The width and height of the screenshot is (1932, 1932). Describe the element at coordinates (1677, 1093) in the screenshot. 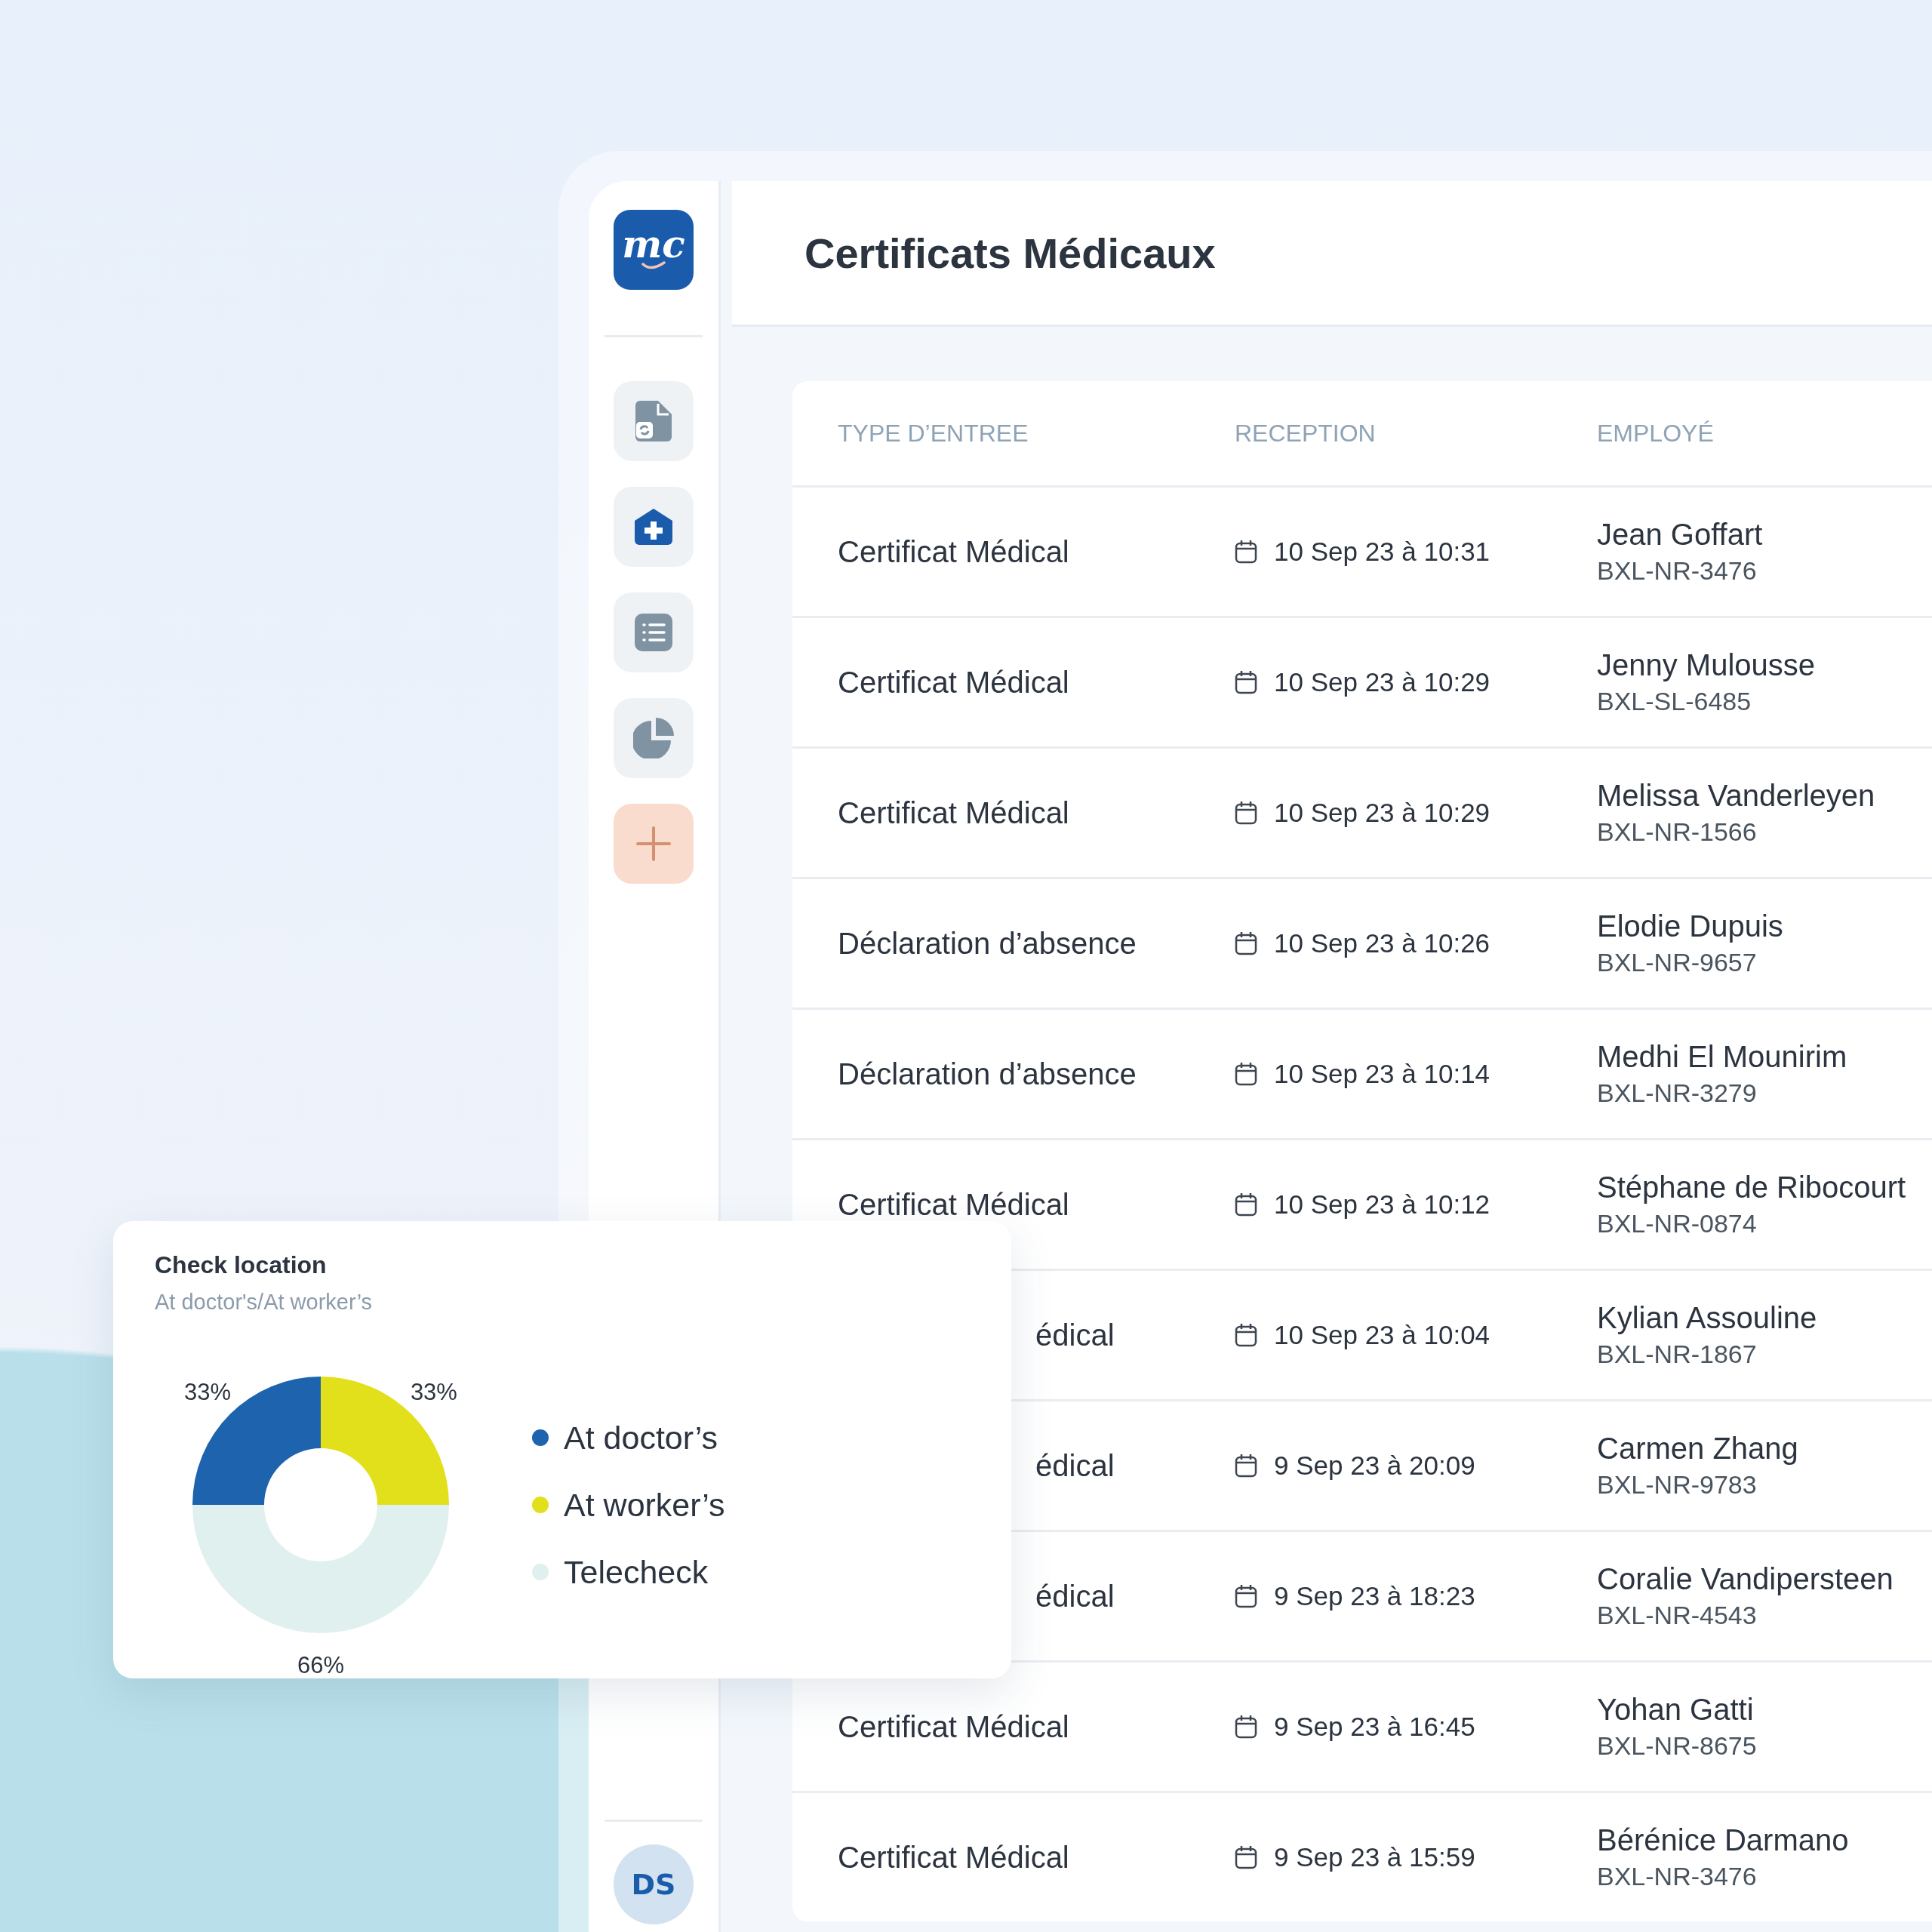

I see `employee-id: BXL-NR-3279` at that location.